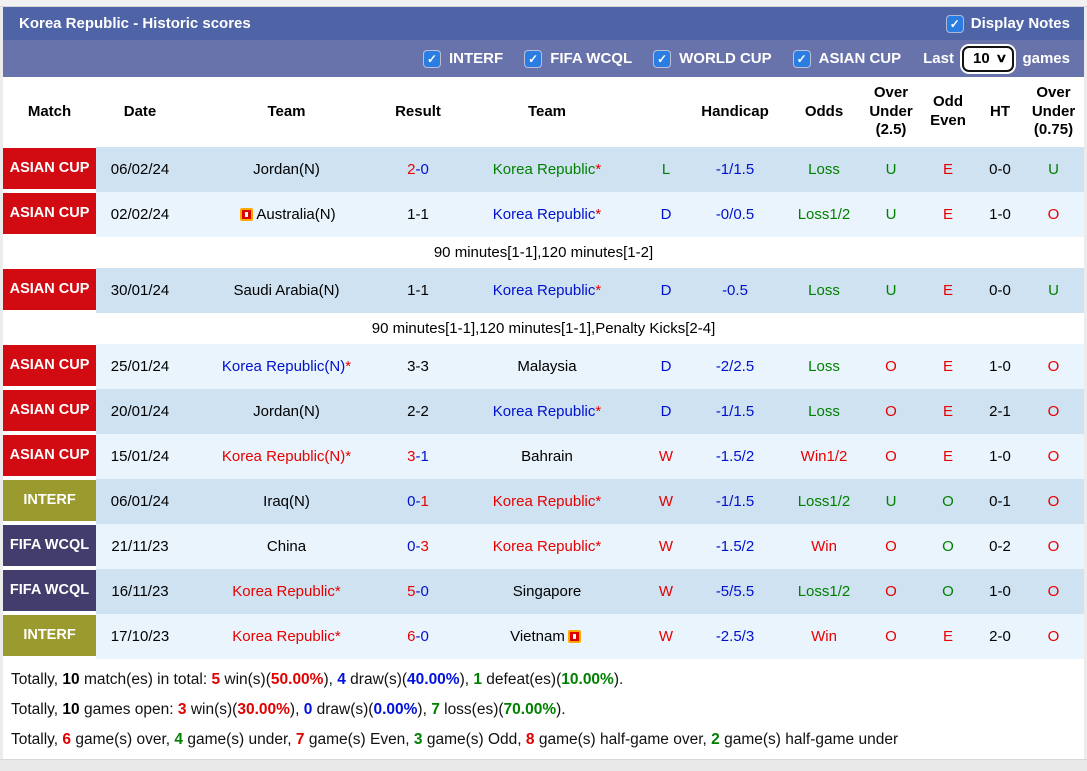  I want to click on handicap-value: -0.5, so click(735, 290).